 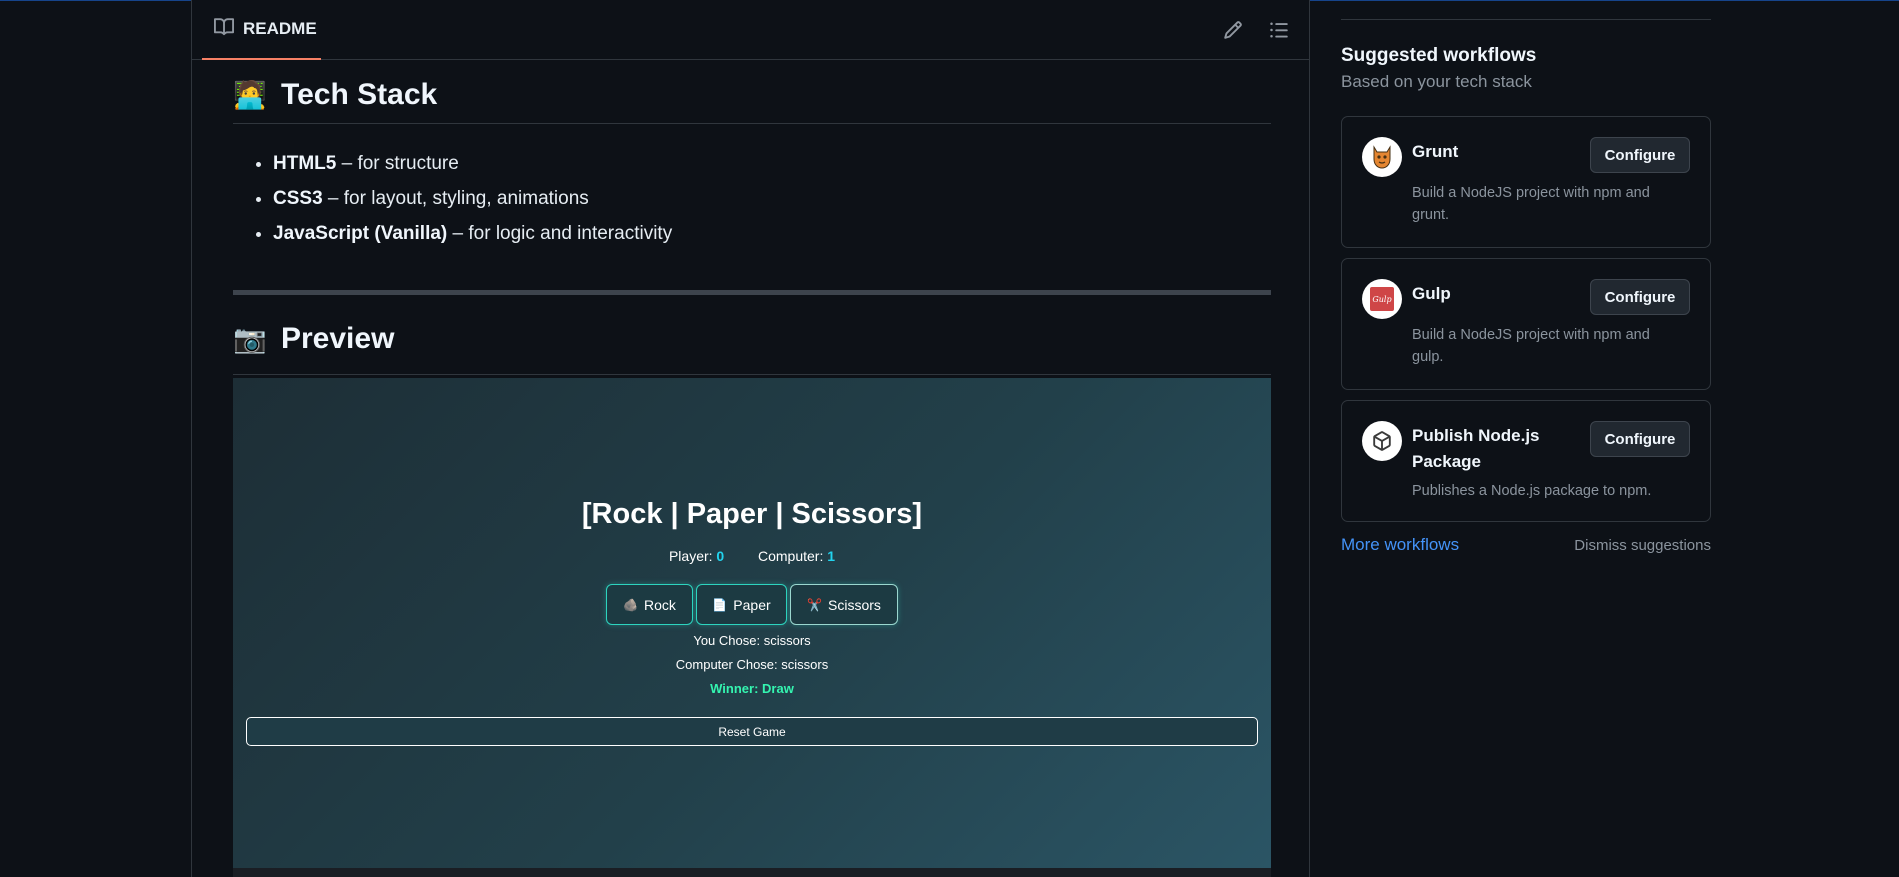 I want to click on heading-tech-stack: 🧑‍💻 Tech Stack, so click(x=752, y=92).